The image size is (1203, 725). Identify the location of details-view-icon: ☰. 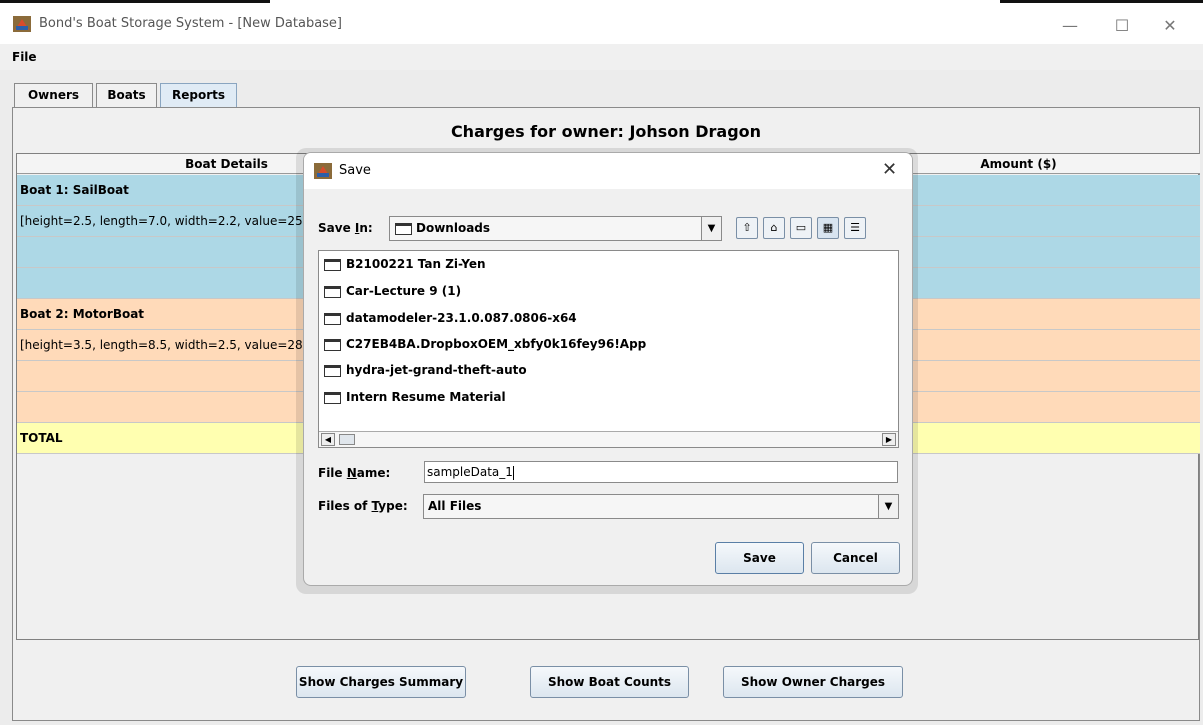
(855, 228).